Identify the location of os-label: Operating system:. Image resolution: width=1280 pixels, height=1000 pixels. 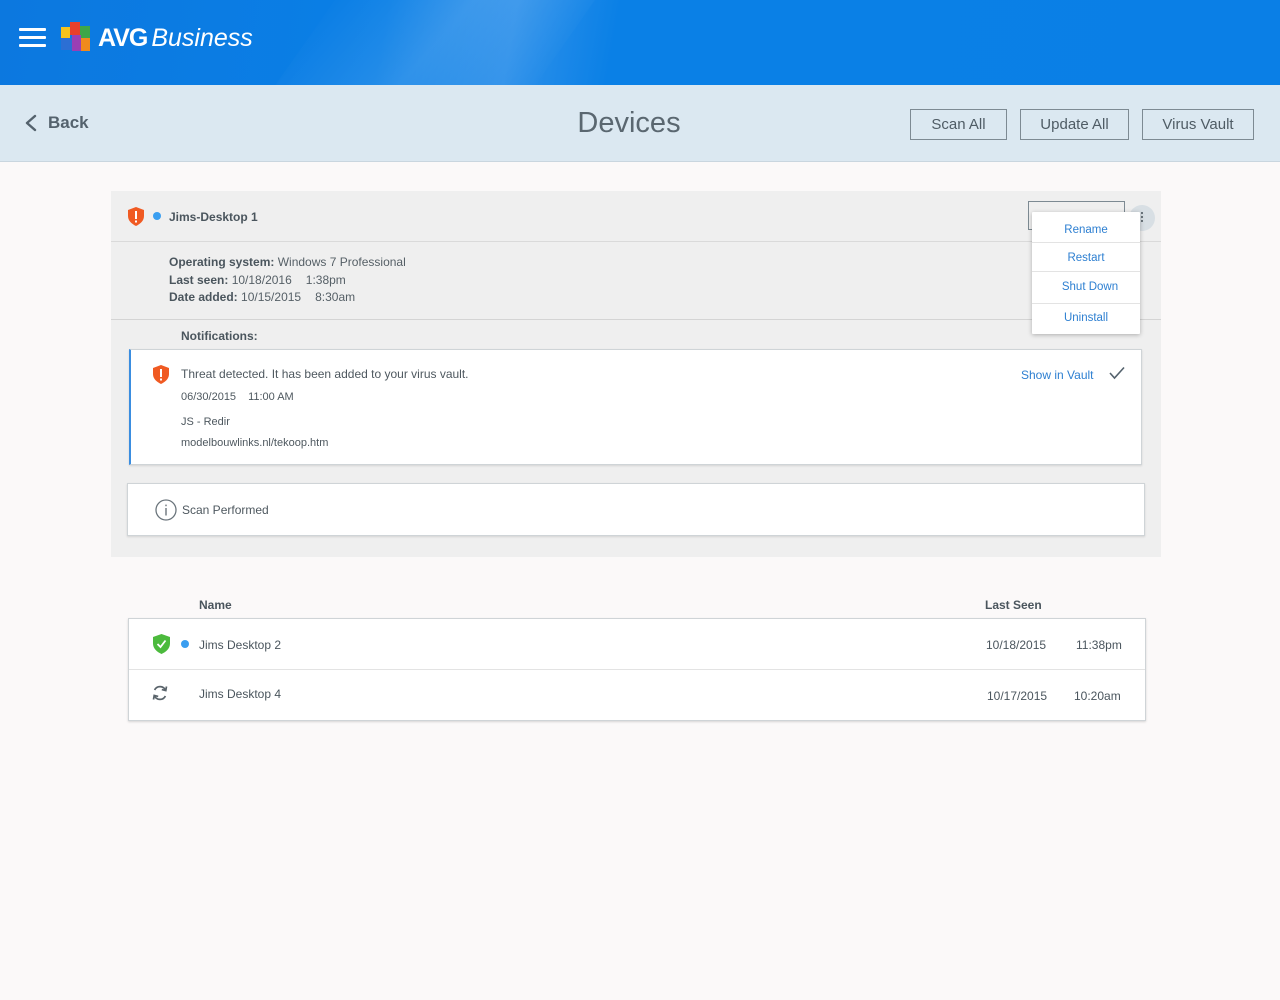
(222, 262).